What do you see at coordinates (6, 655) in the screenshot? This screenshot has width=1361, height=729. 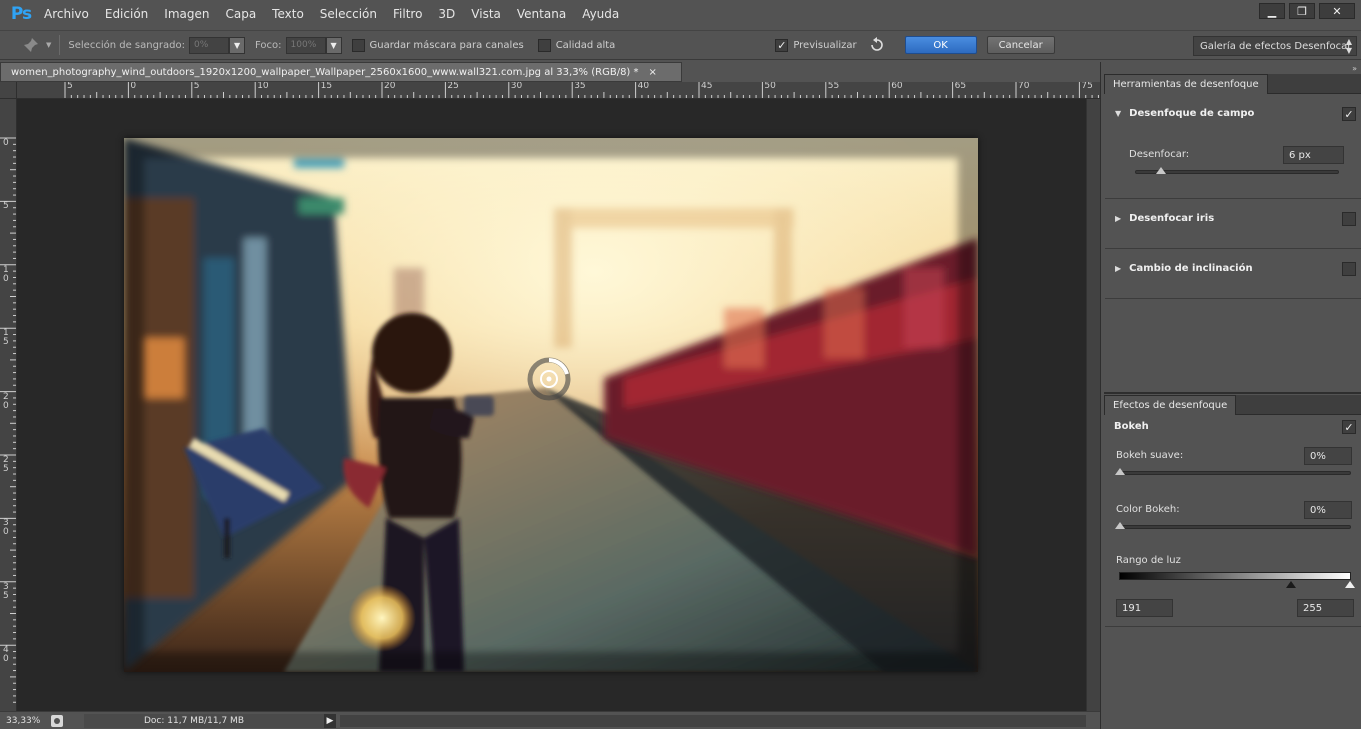 I see `ruler-left-label: 40` at bounding box center [6, 655].